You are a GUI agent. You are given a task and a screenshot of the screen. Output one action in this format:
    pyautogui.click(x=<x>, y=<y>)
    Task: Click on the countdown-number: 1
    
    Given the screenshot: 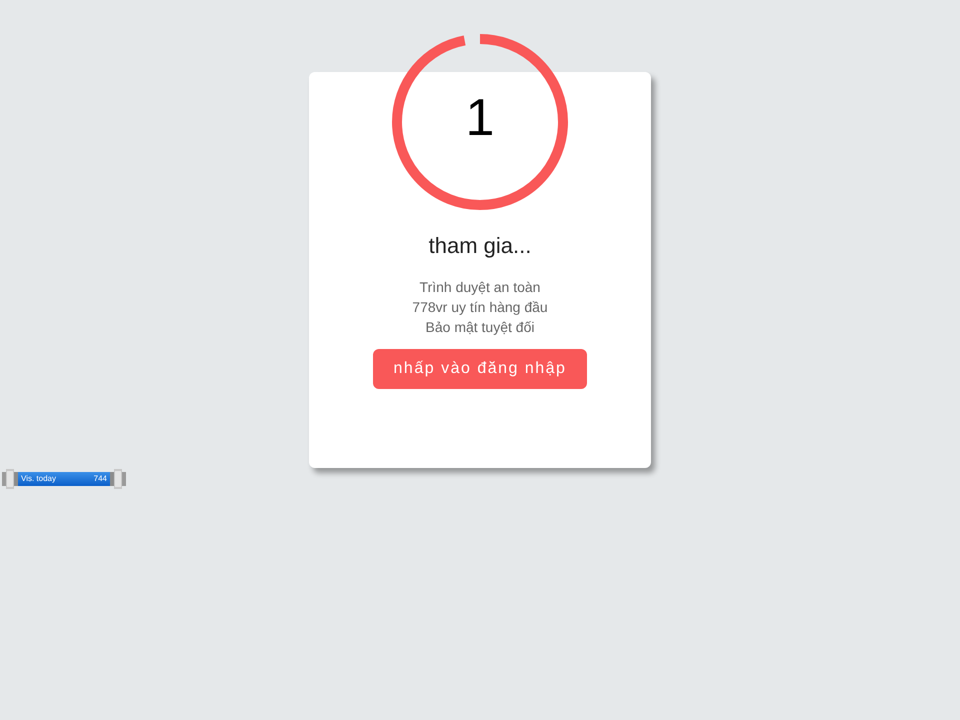 What is the action you would take?
    pyautogui.click(x=480, y=118)
    